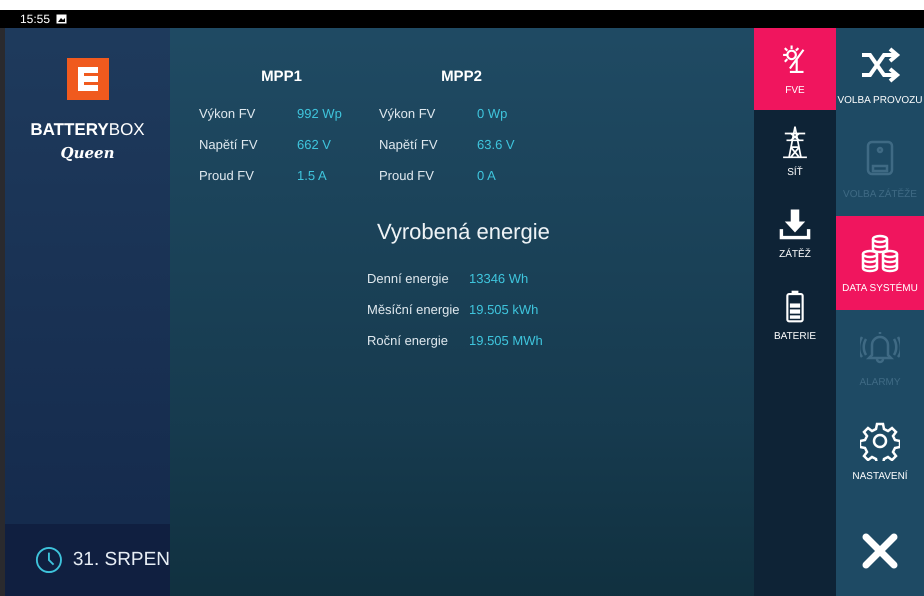  What do you see at coordinates (795, 223) in the screenshot?
I see `download-icon` at bounding box center [795, 223].